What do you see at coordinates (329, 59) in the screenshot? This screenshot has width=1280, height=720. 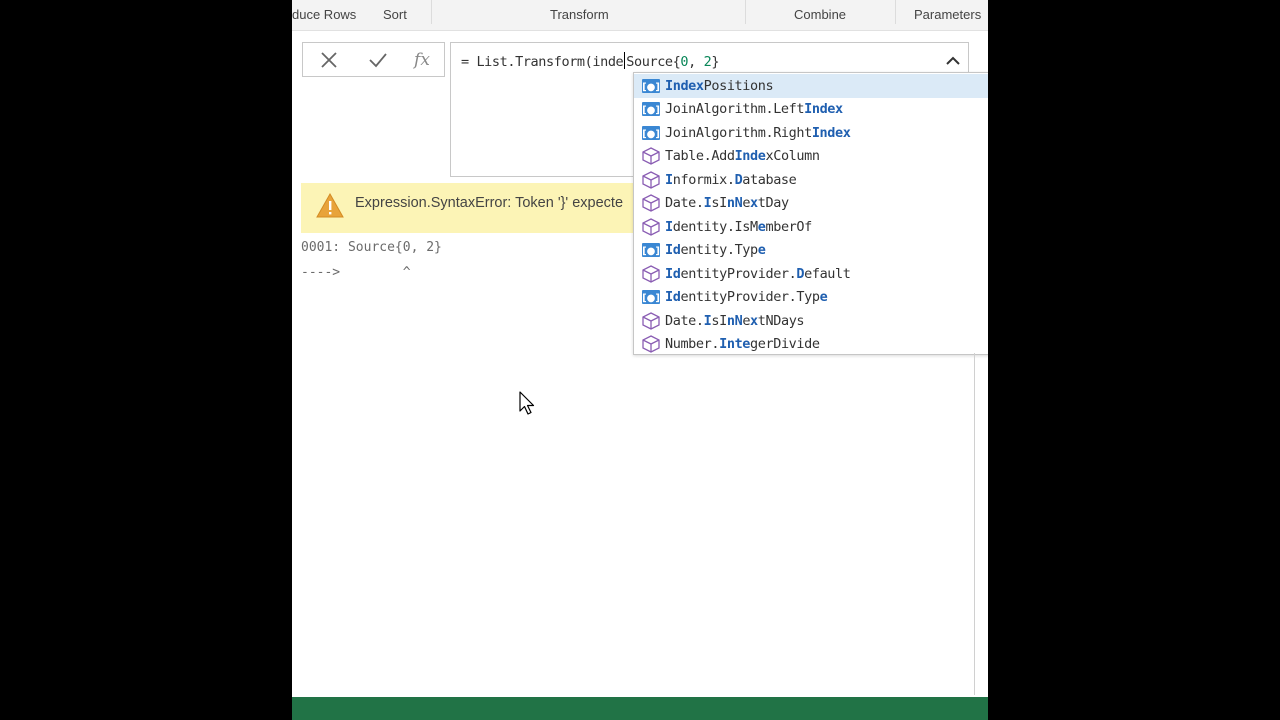 I see `cancel-formula-button` at bounding box center [329, 59].